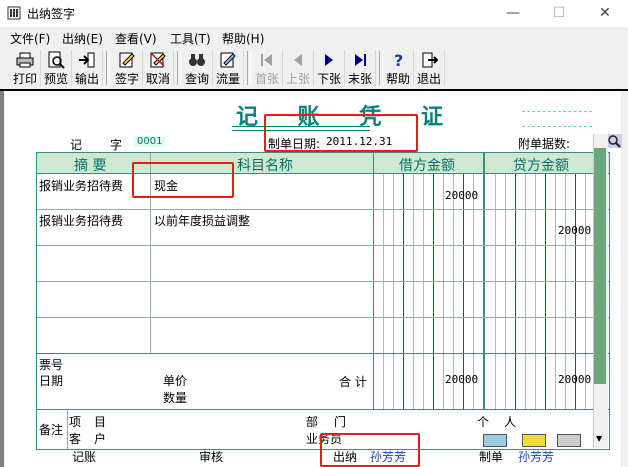  What do you see at coordinates (329, 68) in the screenshot?
I see `next-button: 下张` at bounding box center [329, 68].